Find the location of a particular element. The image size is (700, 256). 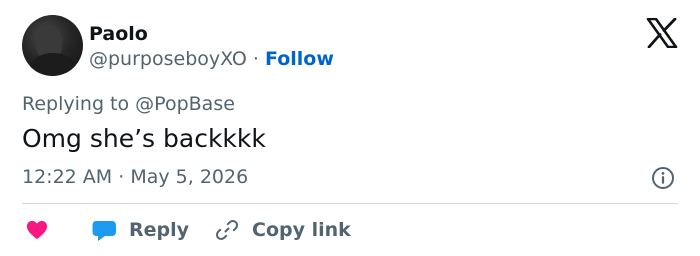

handle-row: @purposeboyXO · Follow is located at coordinates (211, 59).